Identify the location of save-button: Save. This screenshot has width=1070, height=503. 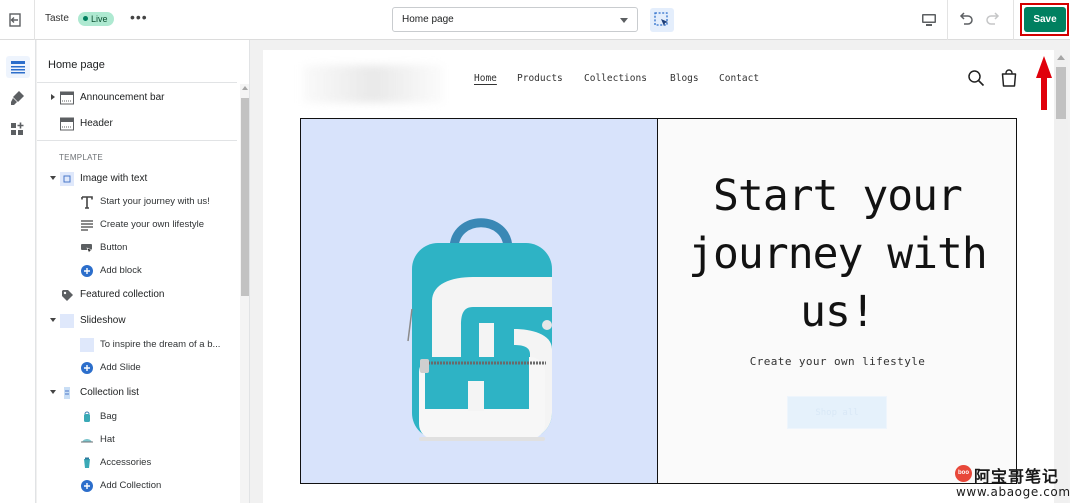
(1045, 19).